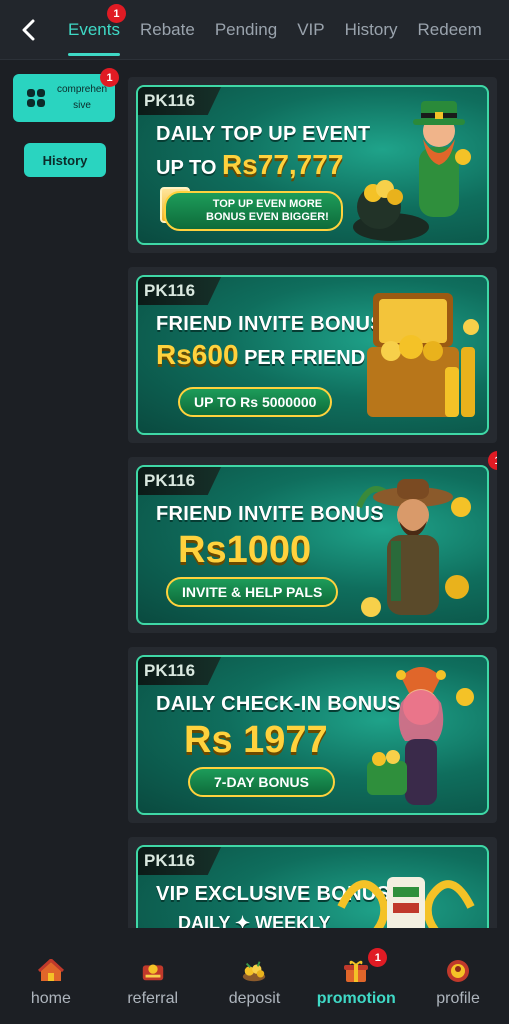  I want to click on nav-home: home, so click(51, 983).